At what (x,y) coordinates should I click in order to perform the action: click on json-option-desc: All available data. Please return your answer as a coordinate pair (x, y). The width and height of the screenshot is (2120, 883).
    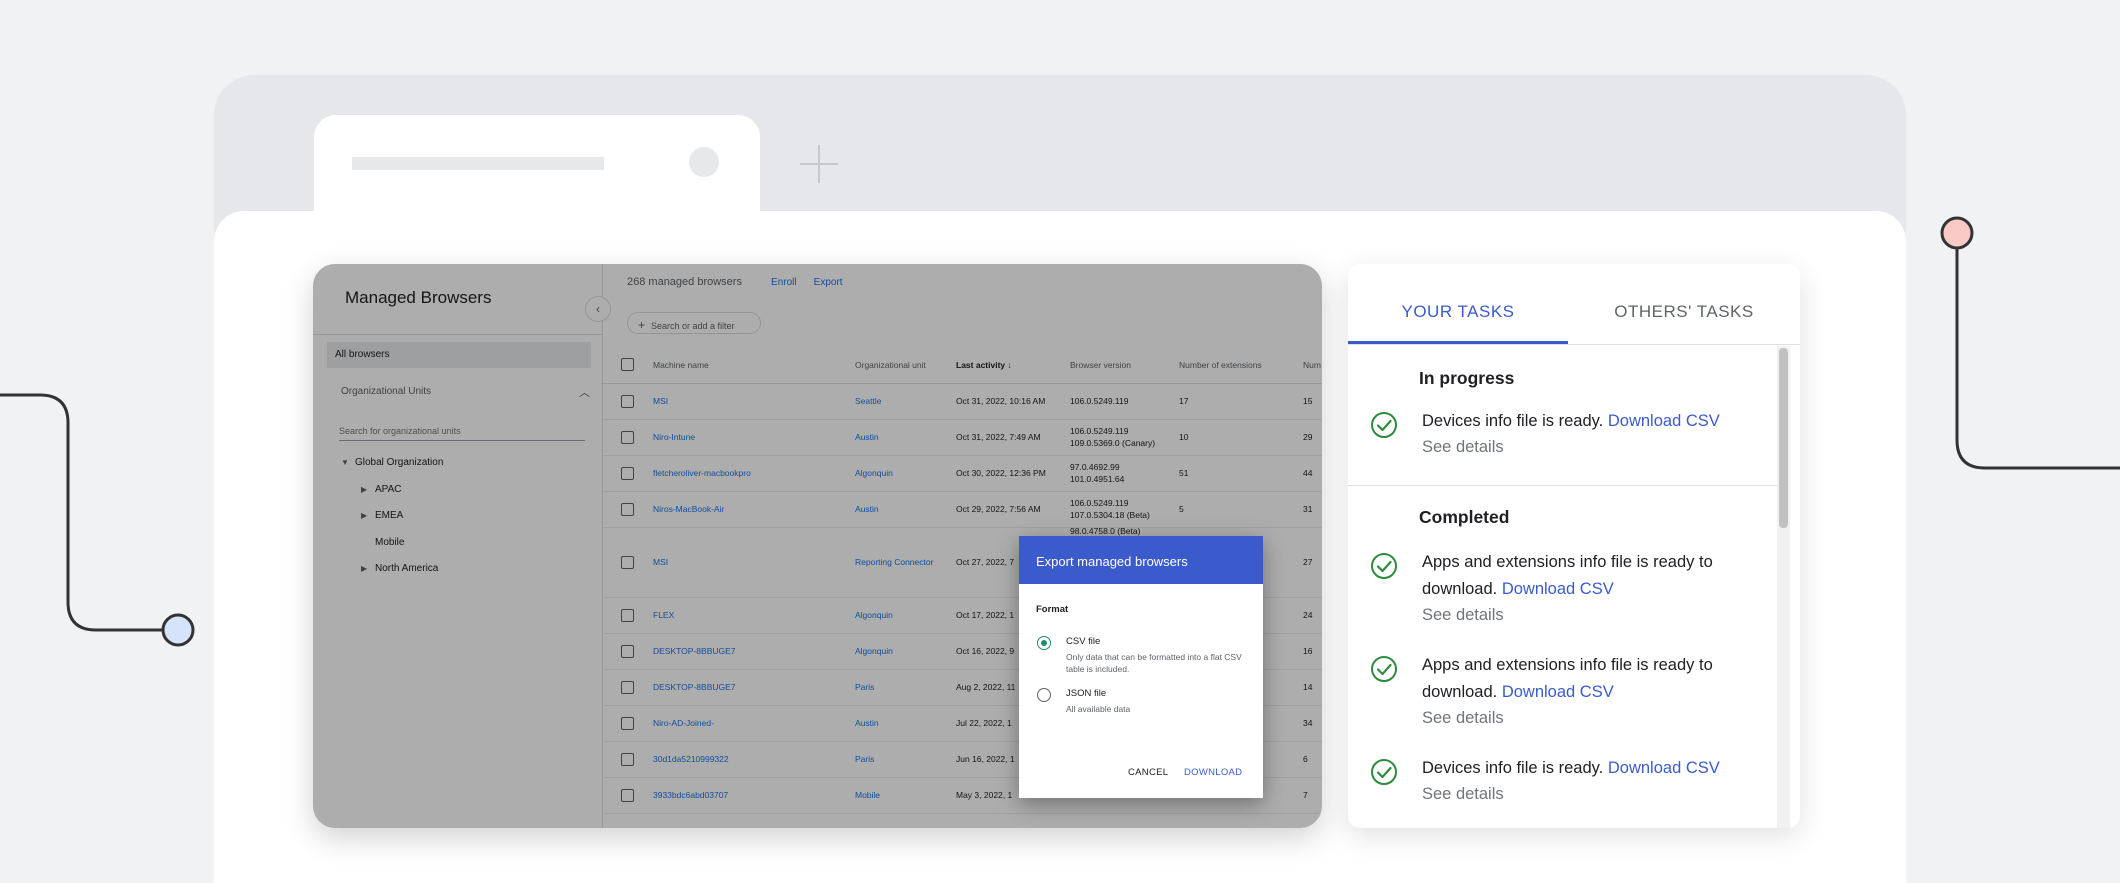
    Looking at the image, I should click on (1098, 709).